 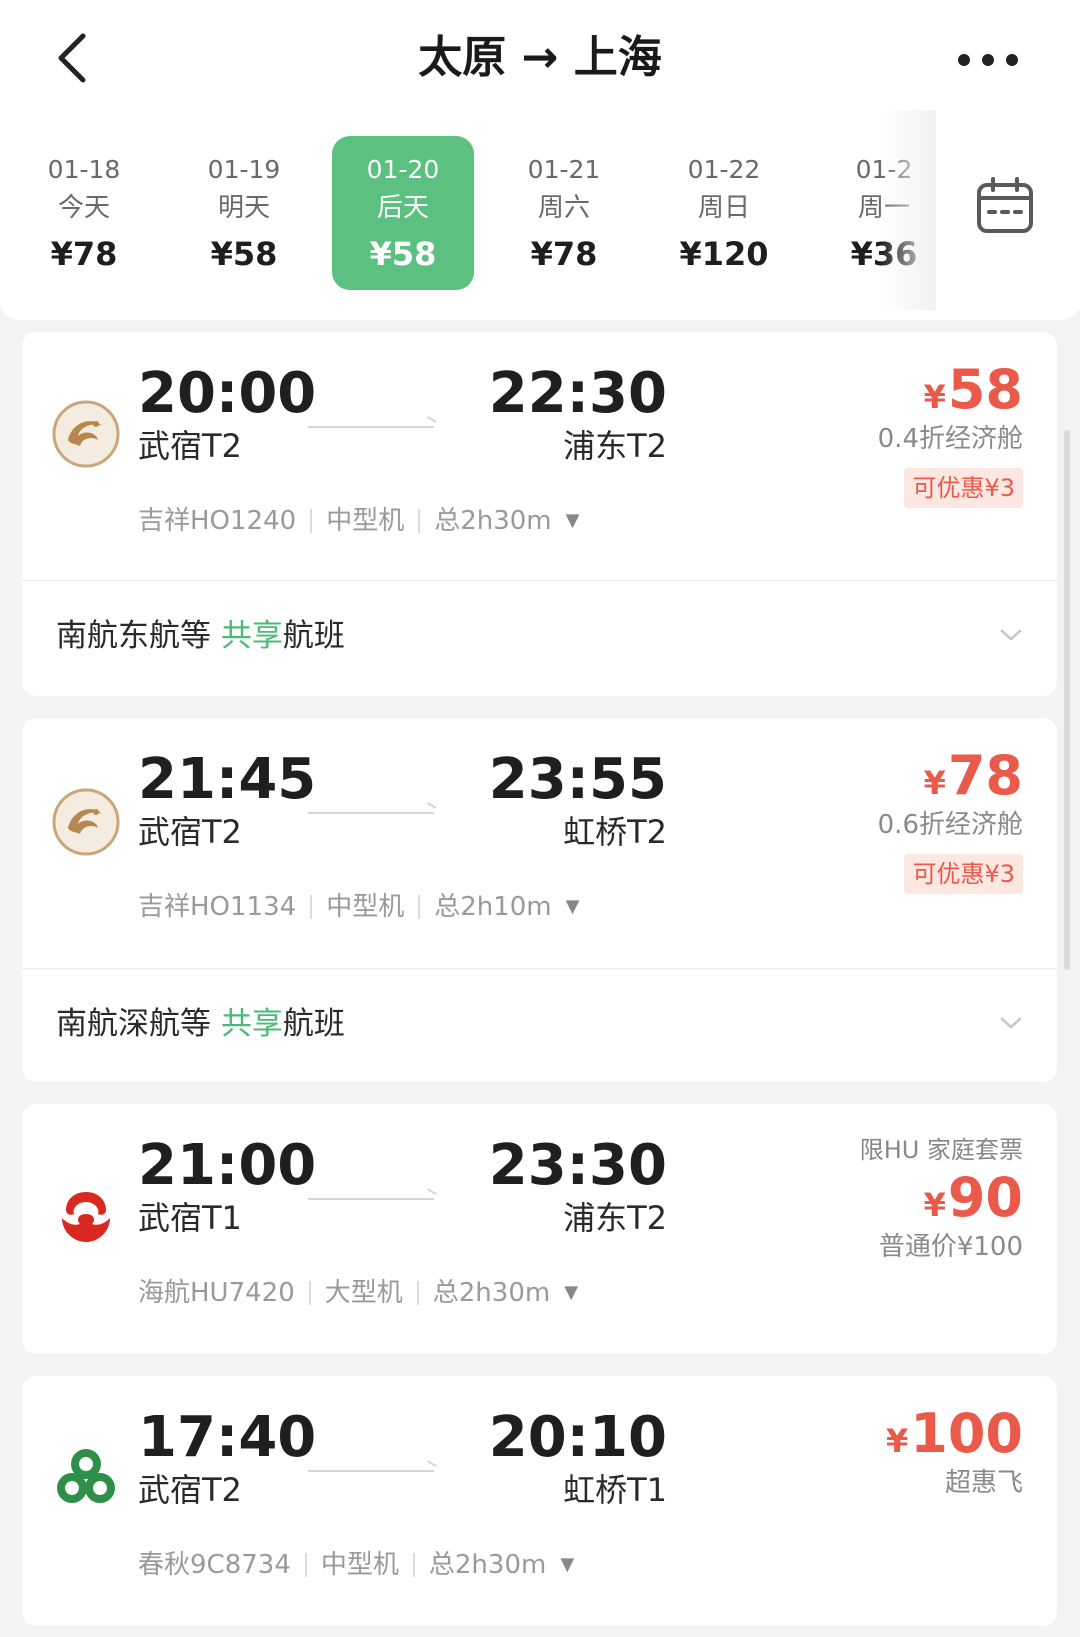 What do you see at coordinates (539, 636) in the screenshot?
I see `codeshare-row: 南航东航等 共享航班` at bounding box center [539, 636].